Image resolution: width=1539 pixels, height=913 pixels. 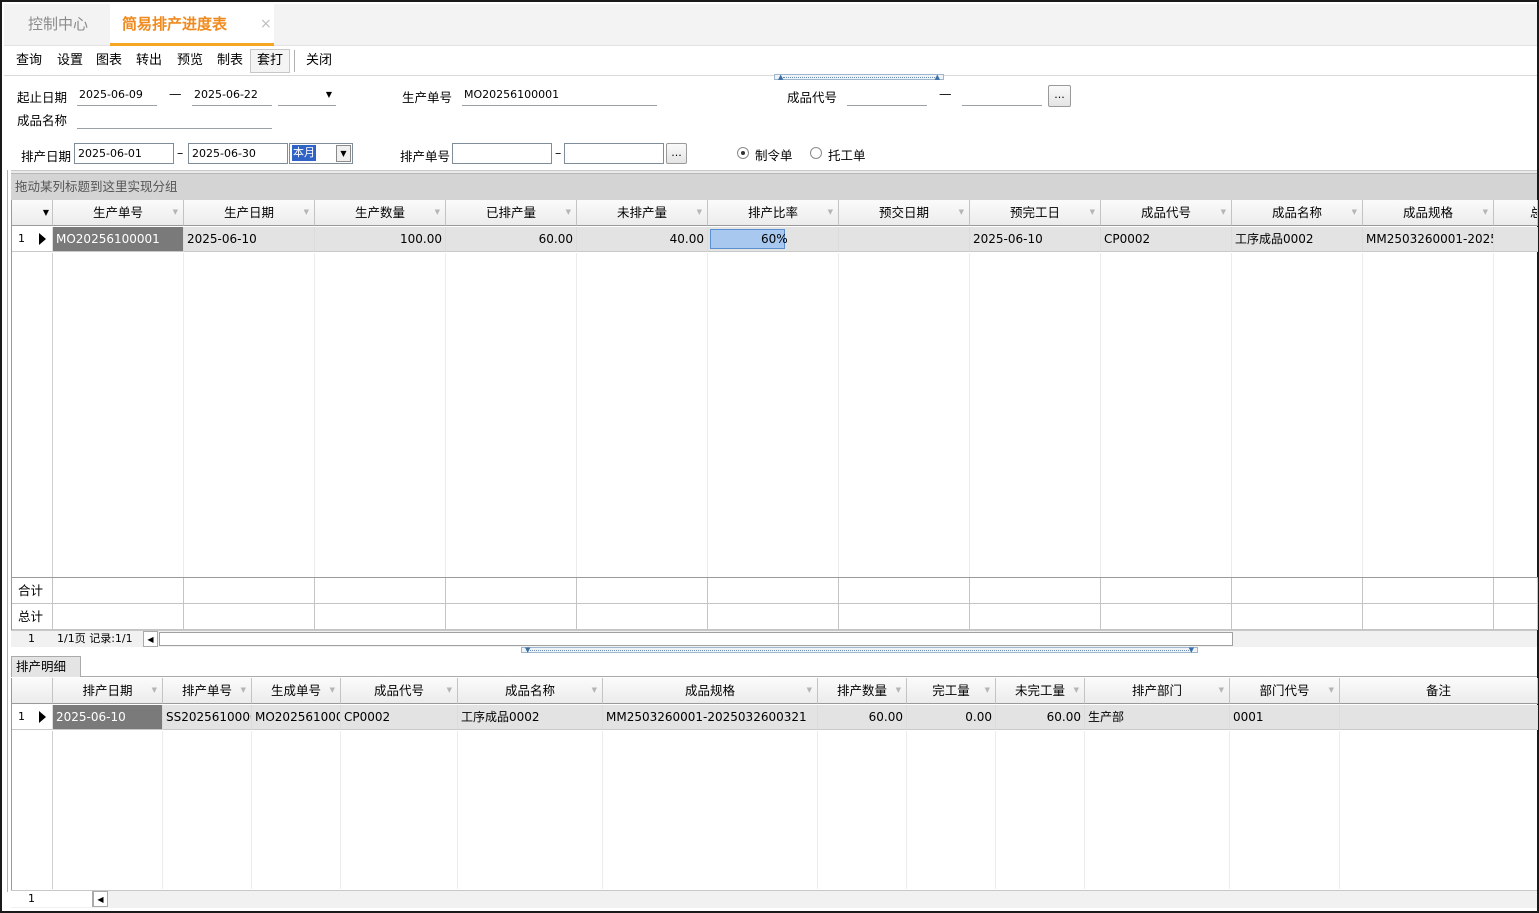 I want to click on product-code-to-field, so click(x=1002, y=96).